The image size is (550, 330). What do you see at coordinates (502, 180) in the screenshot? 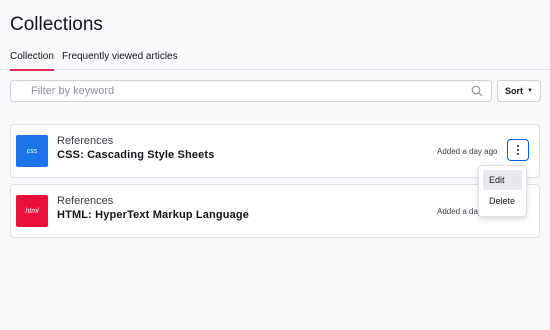
I see `menu-item-edit: Edit` at bounding box center [502, 180].